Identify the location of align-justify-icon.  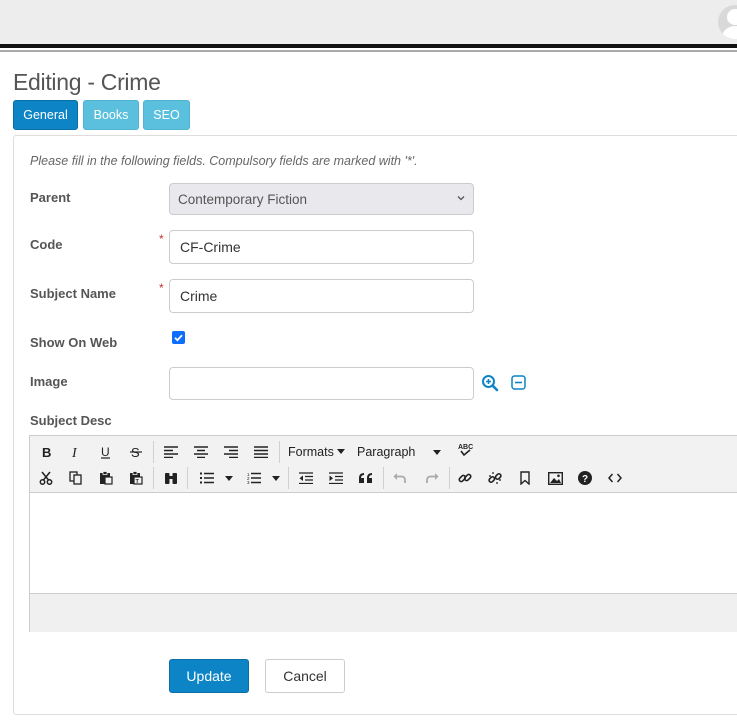
(261, 452).